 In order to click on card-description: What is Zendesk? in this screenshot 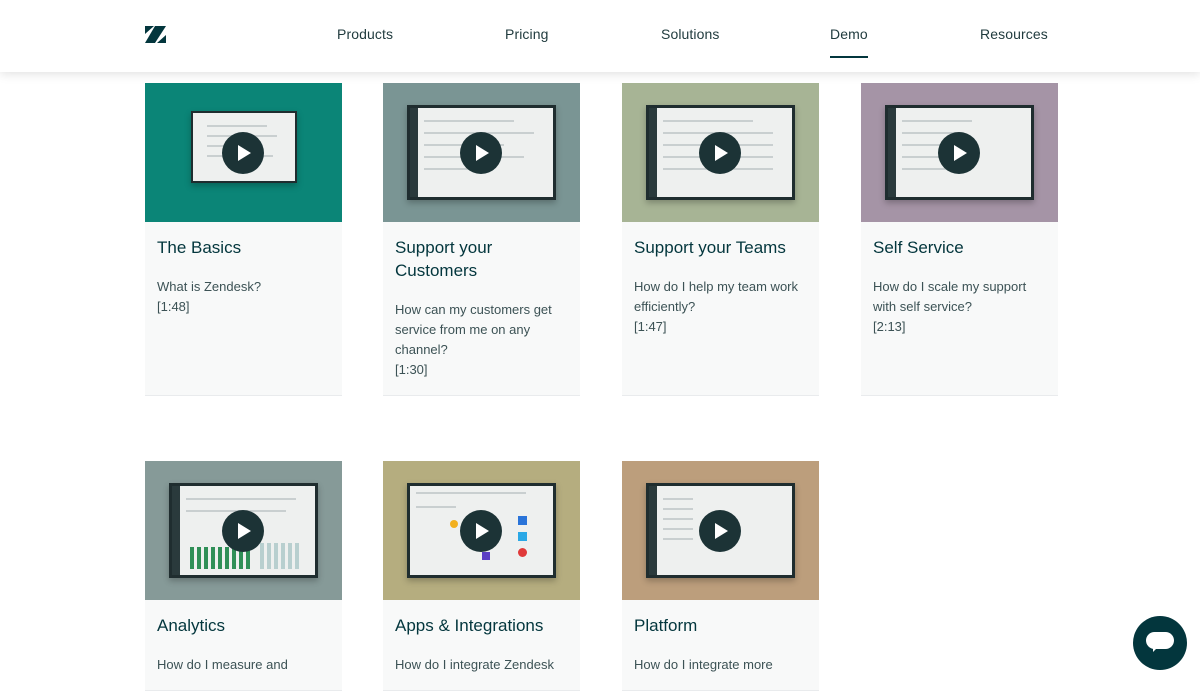, I will do `click(209, 286)`.